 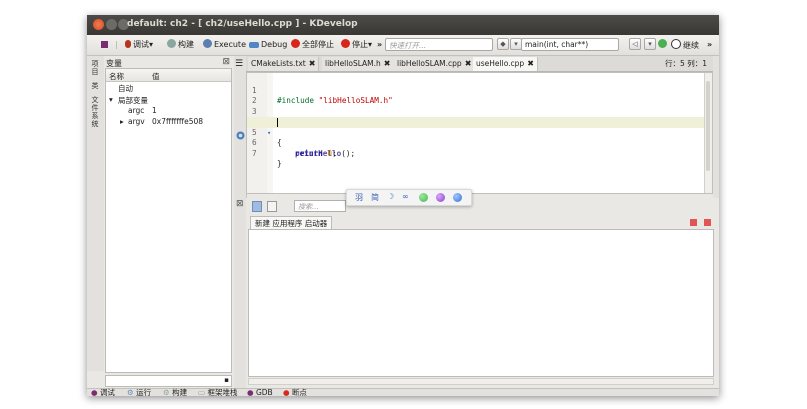 What do you see at coordinates (375, 197) in the screenshot?
I see `ime-char: 简` at bounding box center [375, 197].